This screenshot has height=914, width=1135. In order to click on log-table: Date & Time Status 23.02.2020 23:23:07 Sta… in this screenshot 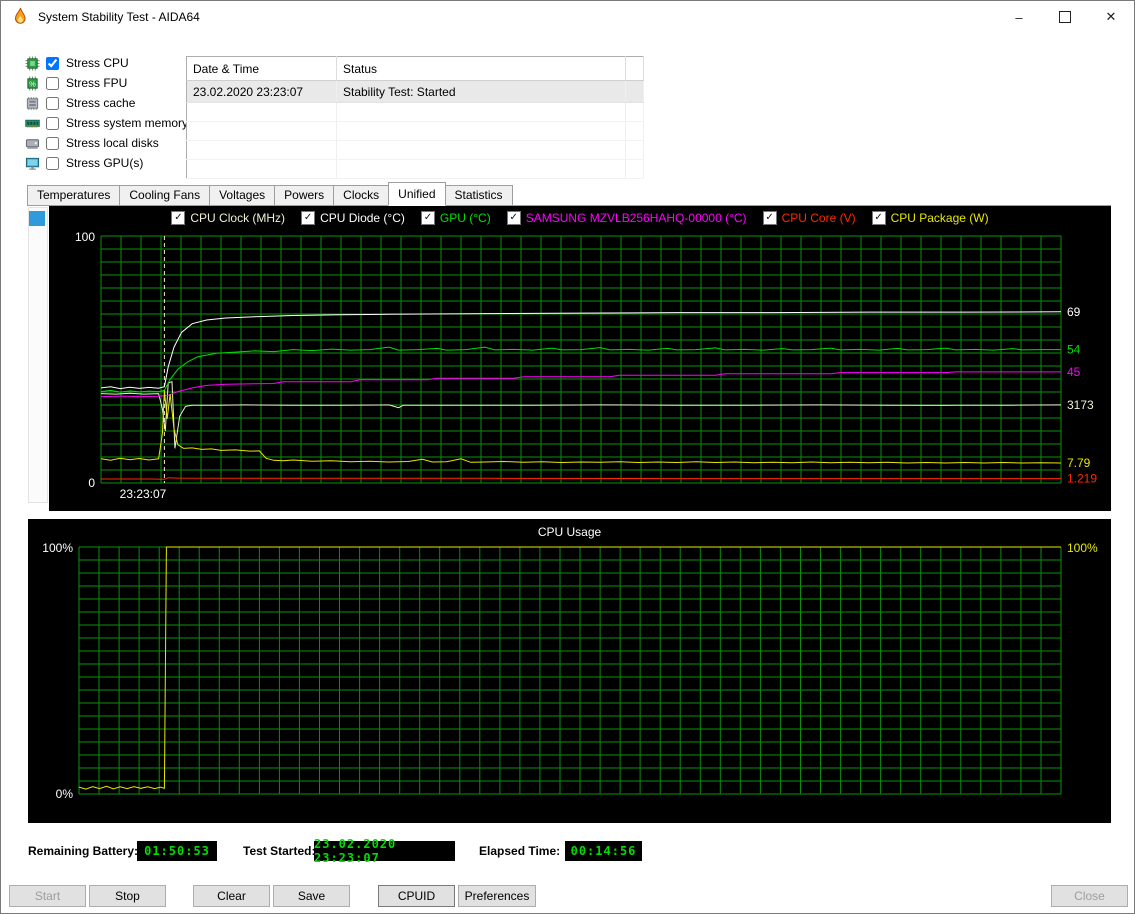, I will do `click(415, 117)`.